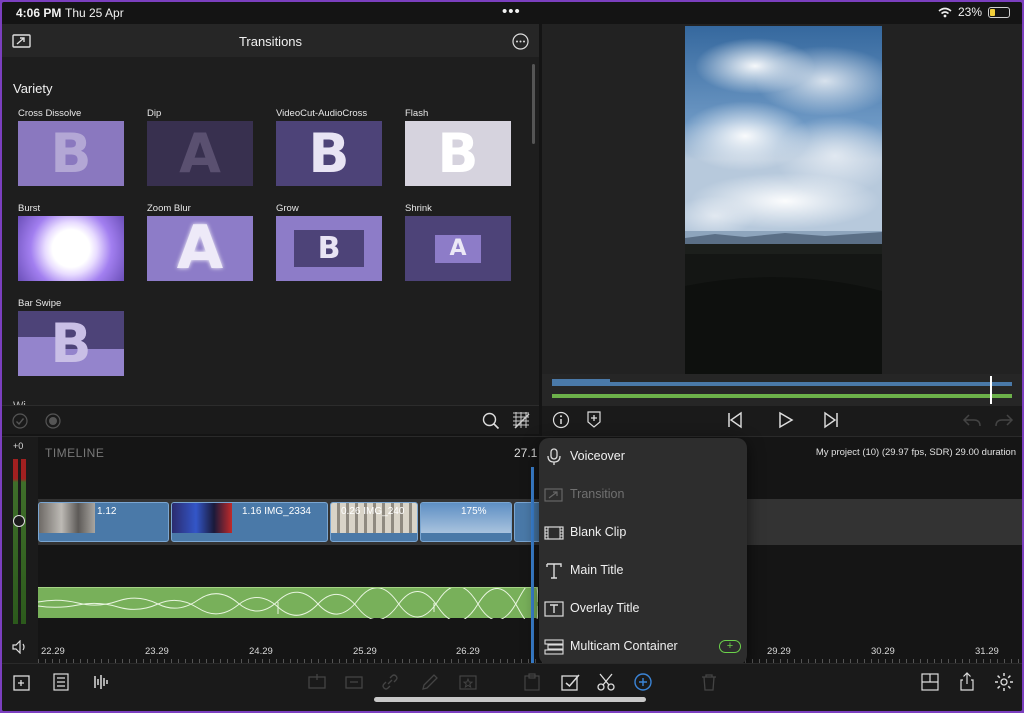  I want to click on menu-item-label: Blank Clip, so click(598, 532).